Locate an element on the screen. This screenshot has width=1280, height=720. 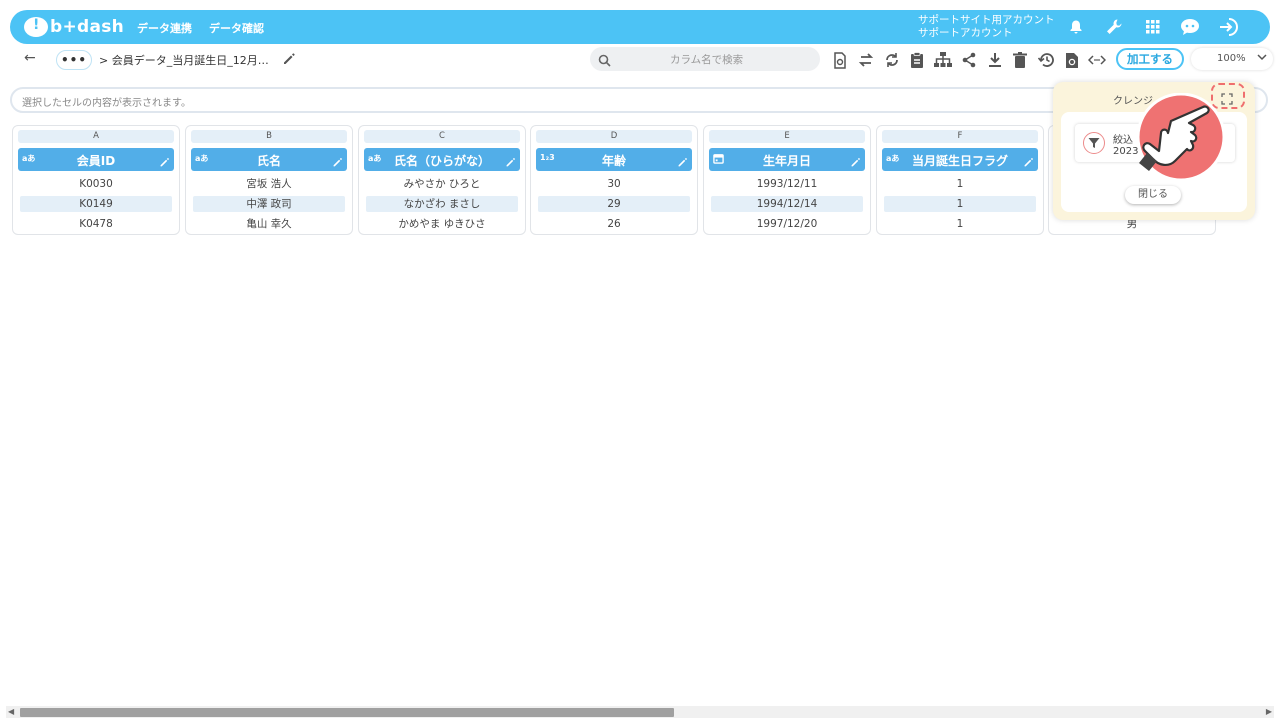
table-cell: 1994/12/14 is located at coordinates (787, 204).